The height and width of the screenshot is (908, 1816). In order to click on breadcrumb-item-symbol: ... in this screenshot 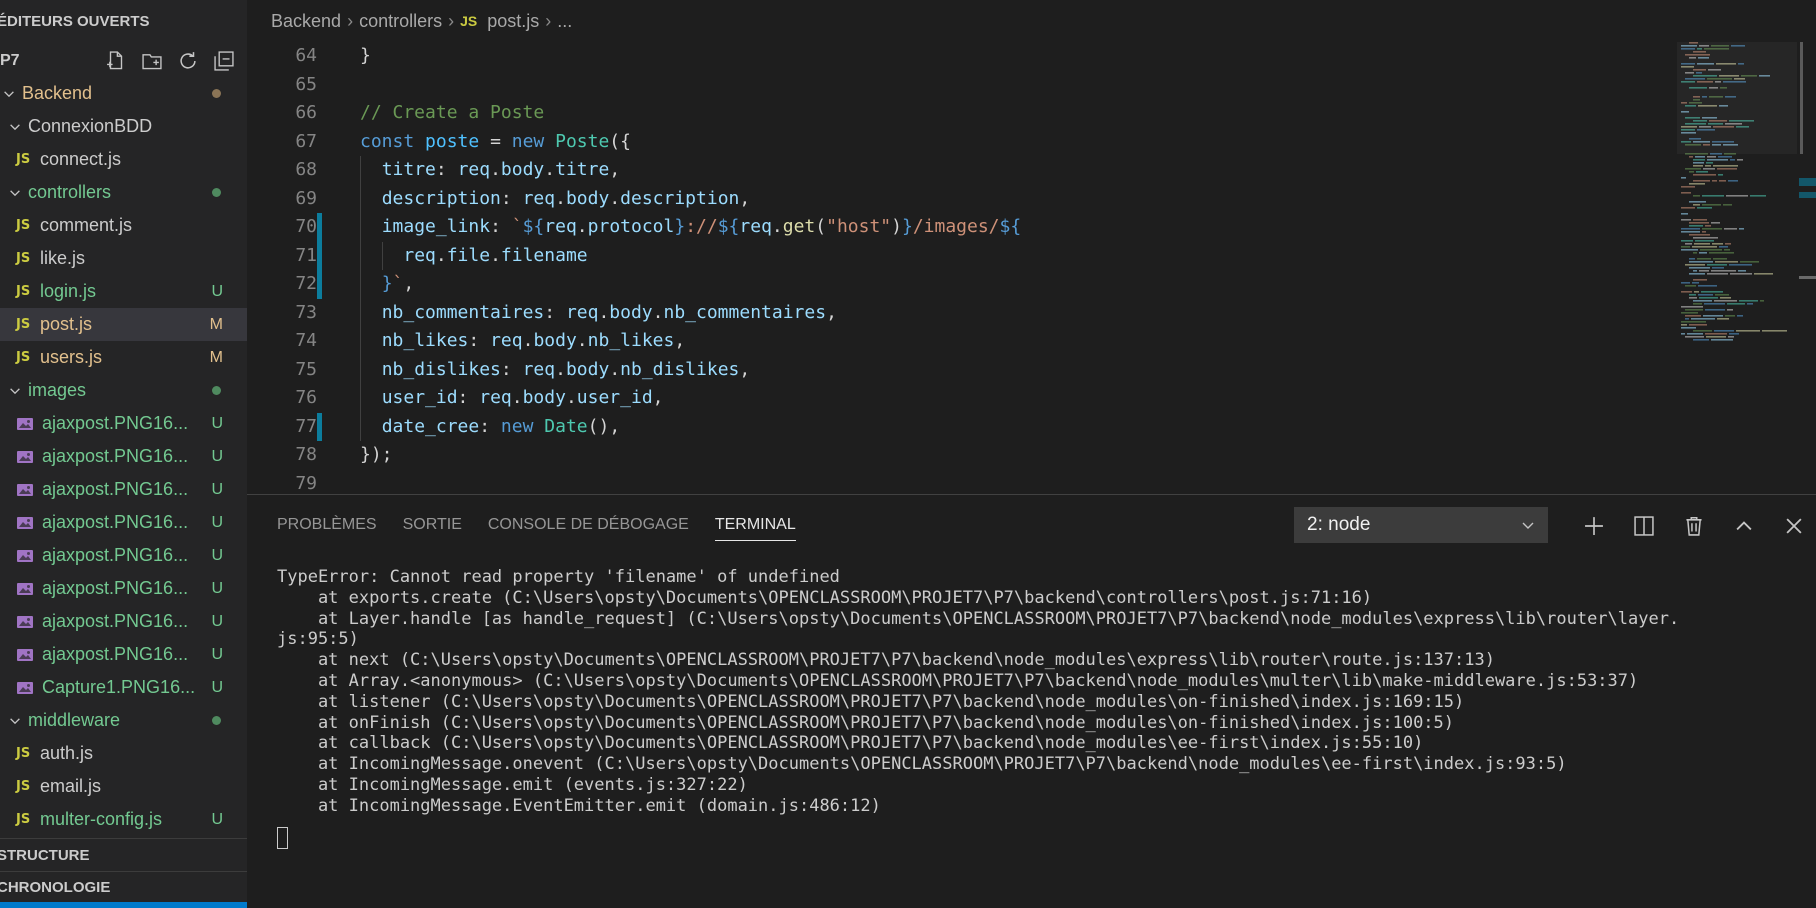, I will do `click(564, 21)`.